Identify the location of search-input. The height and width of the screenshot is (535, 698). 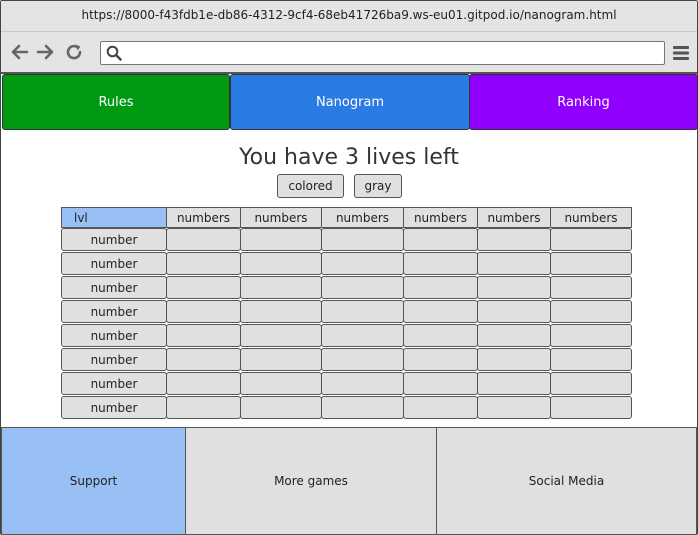
(392, 53).